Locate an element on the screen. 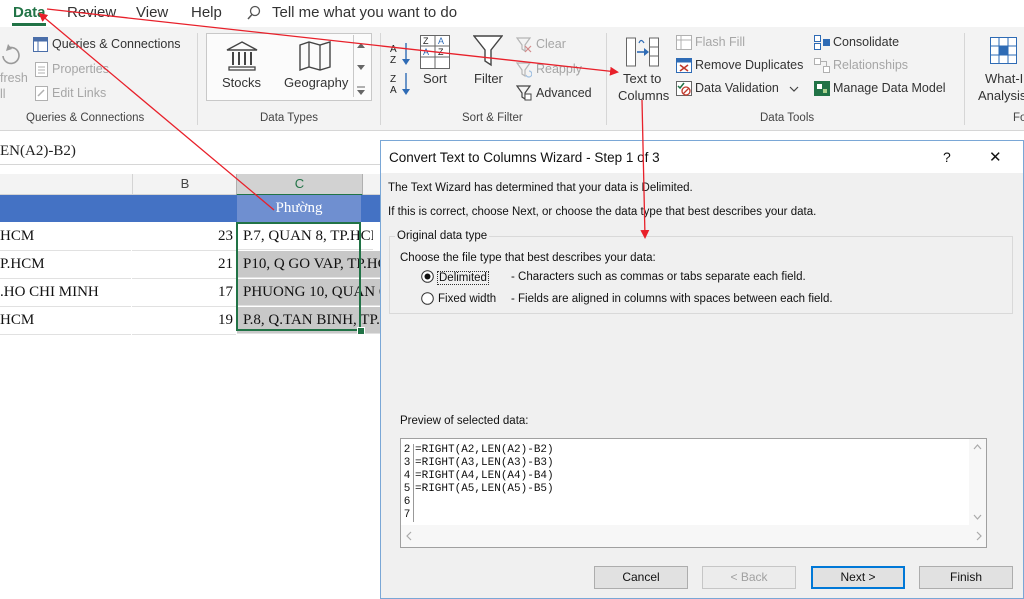  arrow-data-to-text-to-columns is located at coordinates (332, 42).